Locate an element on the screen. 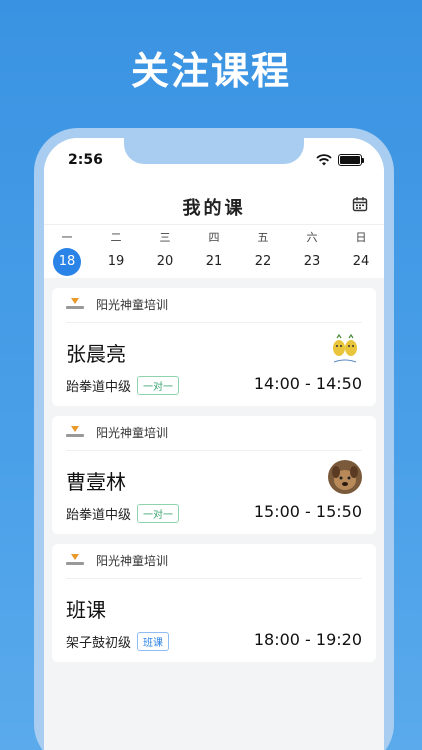  course-card: 阳光神童培训 曹壹林 跆拳道中级 一对一 15:00 - 15:50 is located at coordinates (214, 475).